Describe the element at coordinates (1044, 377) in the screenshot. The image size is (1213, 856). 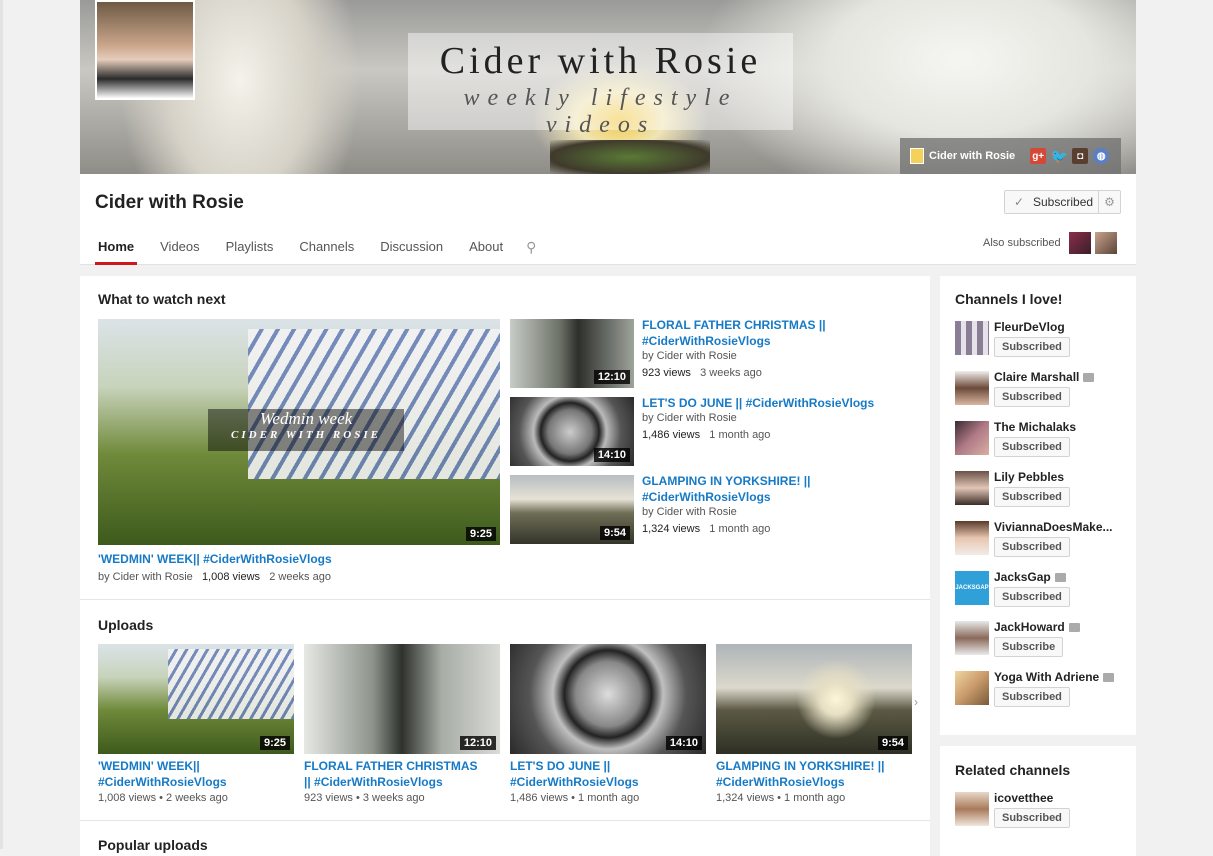
I see `channel-name: Claire Marshall` at that location.